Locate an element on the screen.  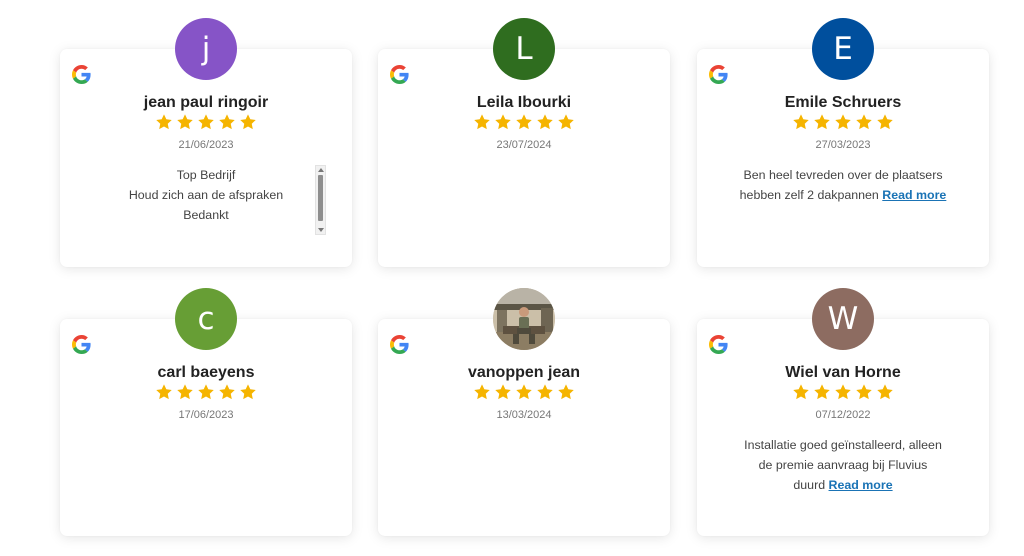
review-scrollbar is located at coordinates (320, 200).